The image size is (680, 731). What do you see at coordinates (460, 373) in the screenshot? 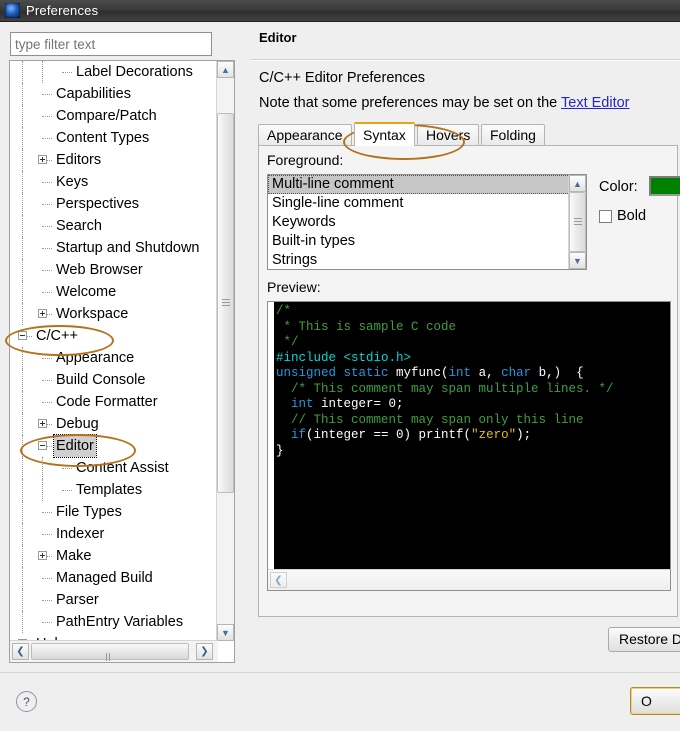
I see `code-token: int` at bounding box center [460, 373].